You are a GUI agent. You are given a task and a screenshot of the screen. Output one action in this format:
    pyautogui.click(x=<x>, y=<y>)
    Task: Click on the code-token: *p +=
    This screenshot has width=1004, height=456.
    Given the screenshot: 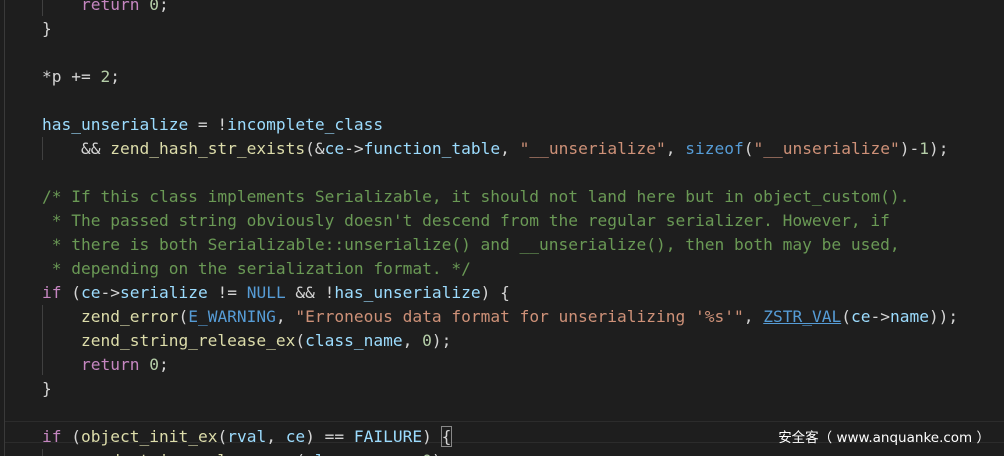 What is the action you would take?
    pyautogui.click(x=71, y=76)
    